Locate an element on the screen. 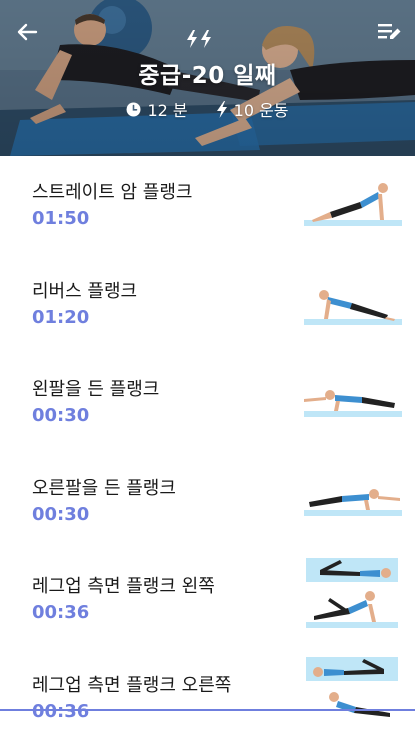  duration-stat: 12 분 is located at coordinates (156, 109).